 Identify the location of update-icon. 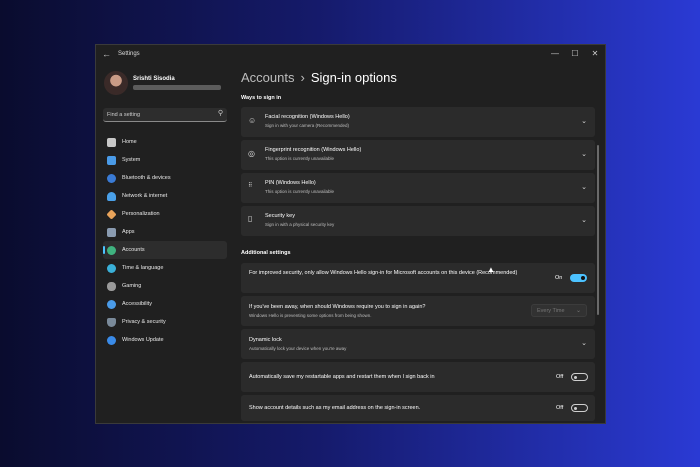
(111, 340).